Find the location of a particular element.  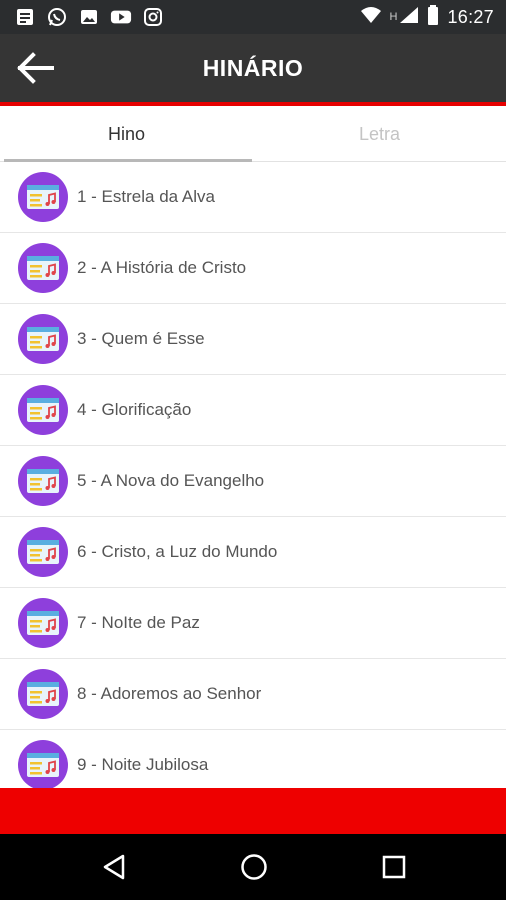

tab-bar: Hino Letra is located at coordinates (253, 134).